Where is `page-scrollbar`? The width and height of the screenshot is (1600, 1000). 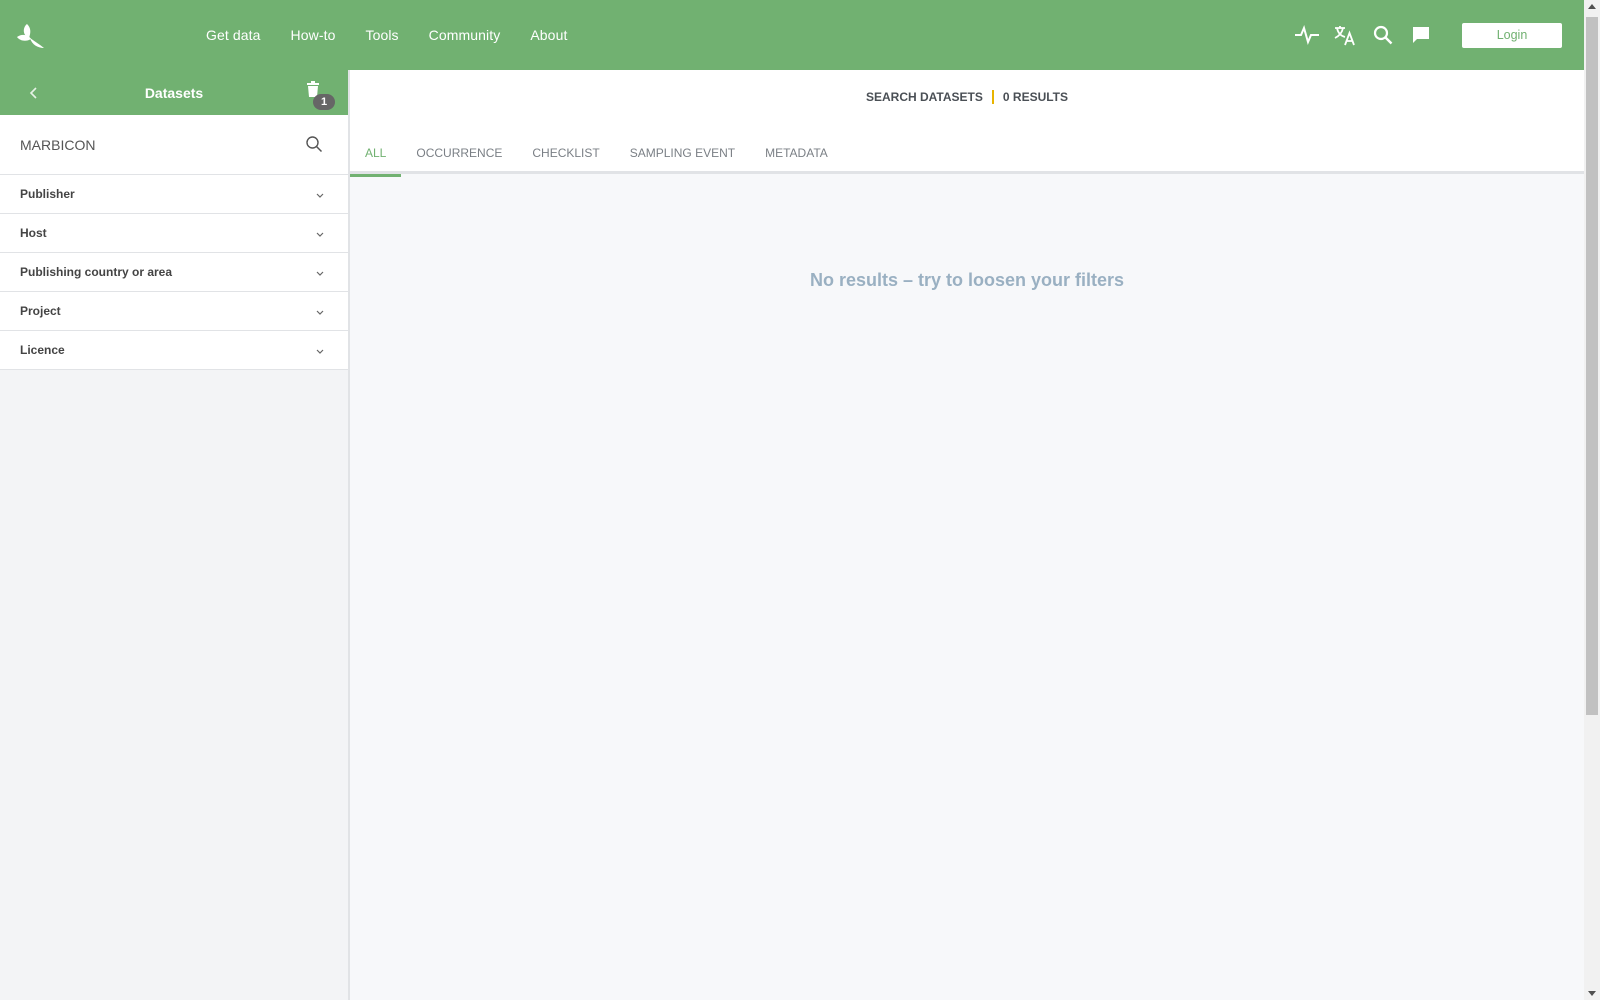
page-scrollbar is located at coordinates (1592, 500).